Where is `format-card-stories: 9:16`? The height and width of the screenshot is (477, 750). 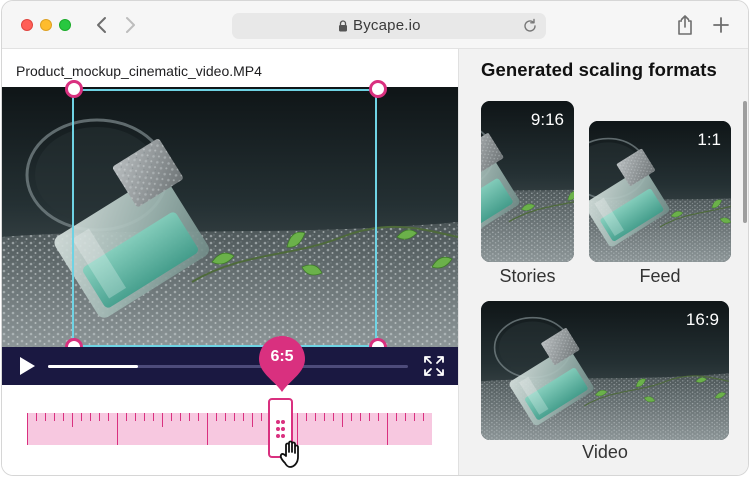 format-card-stories: 9:16 is located at coordinates (527, 181).